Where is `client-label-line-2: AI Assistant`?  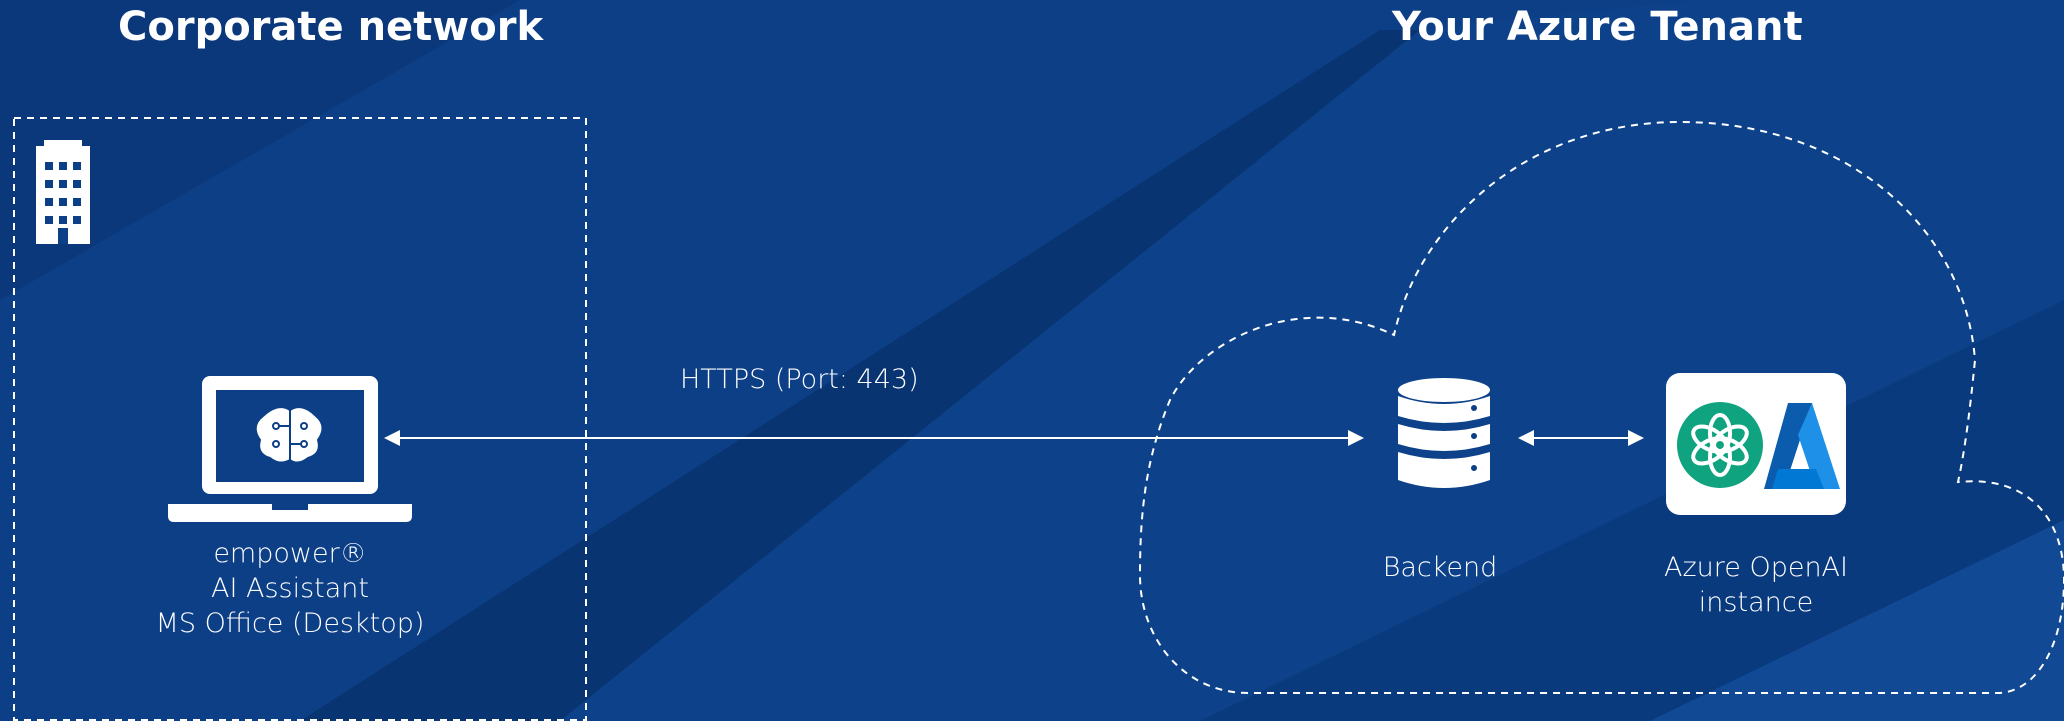
client-label-line-2: AI Assistant is located at coordinates (290, 588).